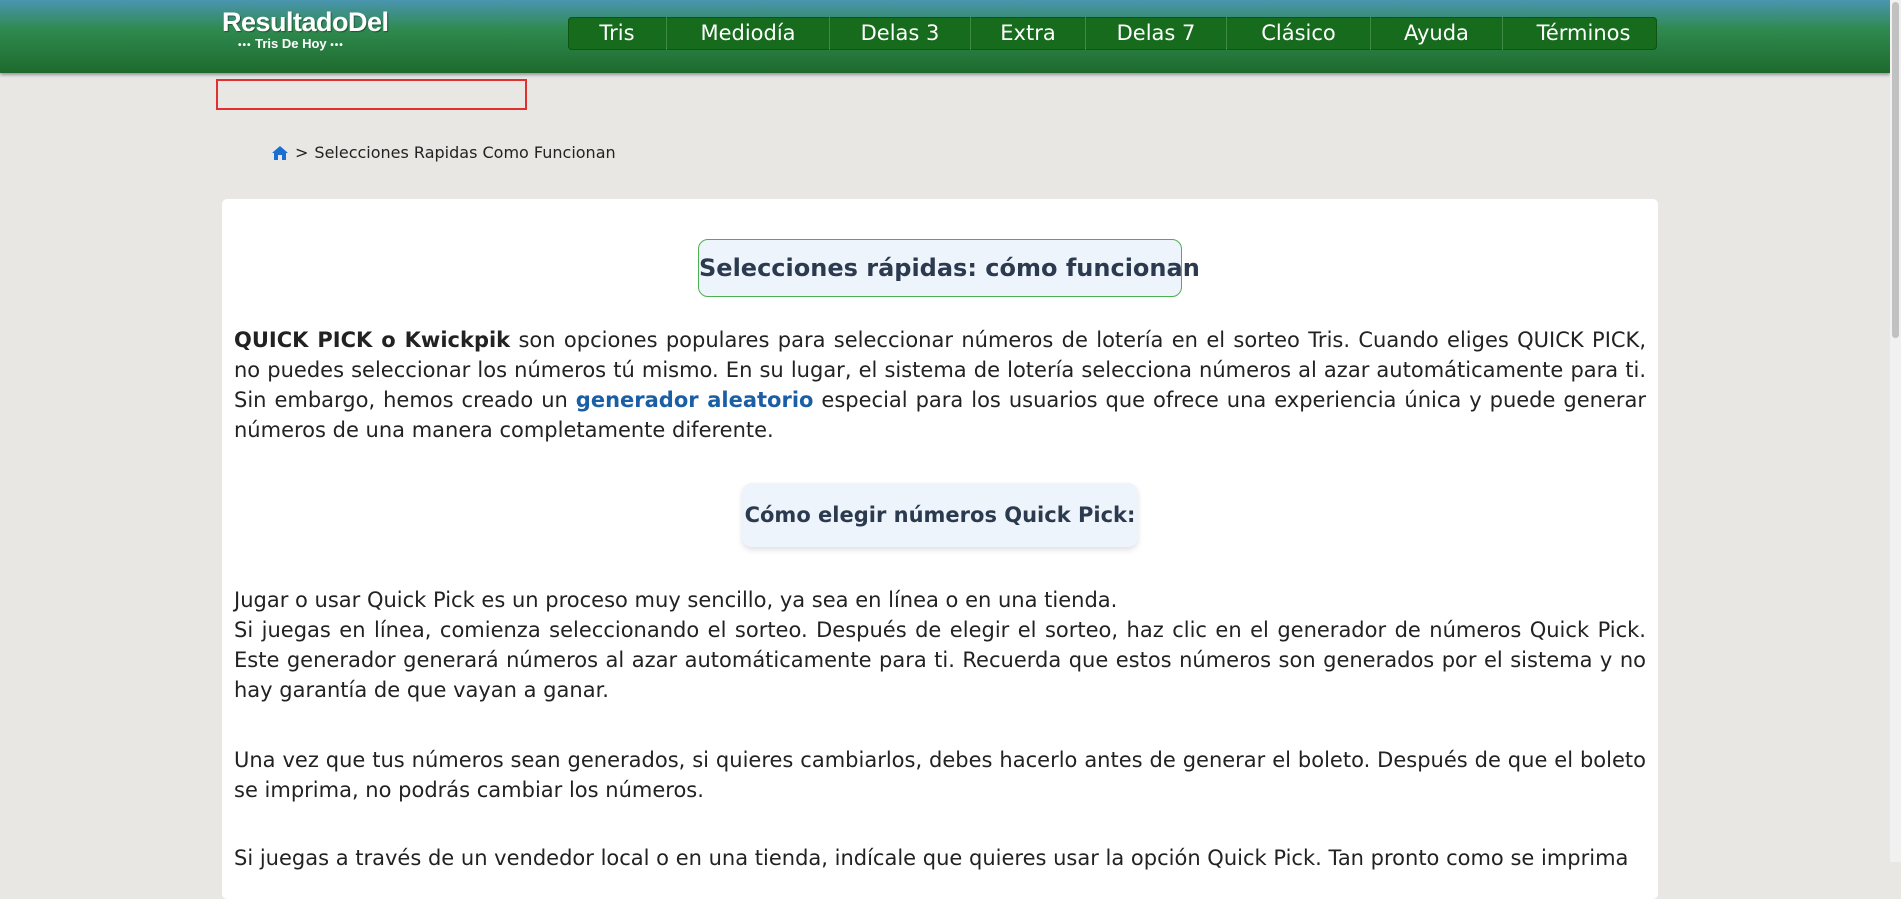  Describe the element at coordinates (1299, 33) in the screenshot. I see `nav-item-clasico: Clásico` at that location.